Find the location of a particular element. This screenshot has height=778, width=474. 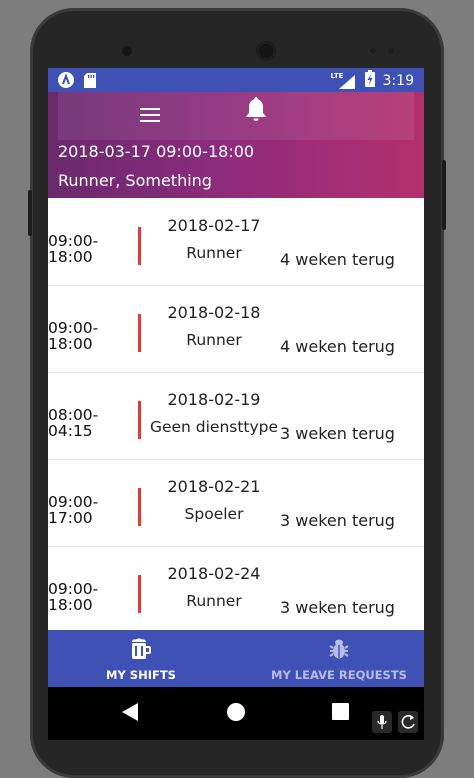

mic-icon is located at coordinates (382, 722).